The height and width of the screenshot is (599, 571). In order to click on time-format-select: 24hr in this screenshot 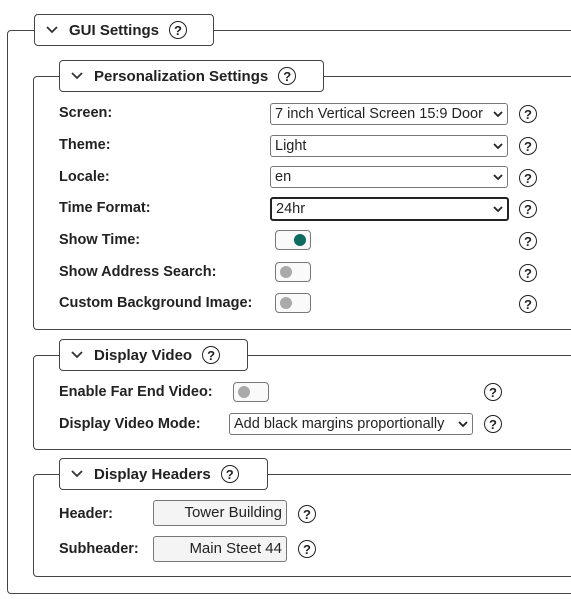, I will do `click(389, 209)`.